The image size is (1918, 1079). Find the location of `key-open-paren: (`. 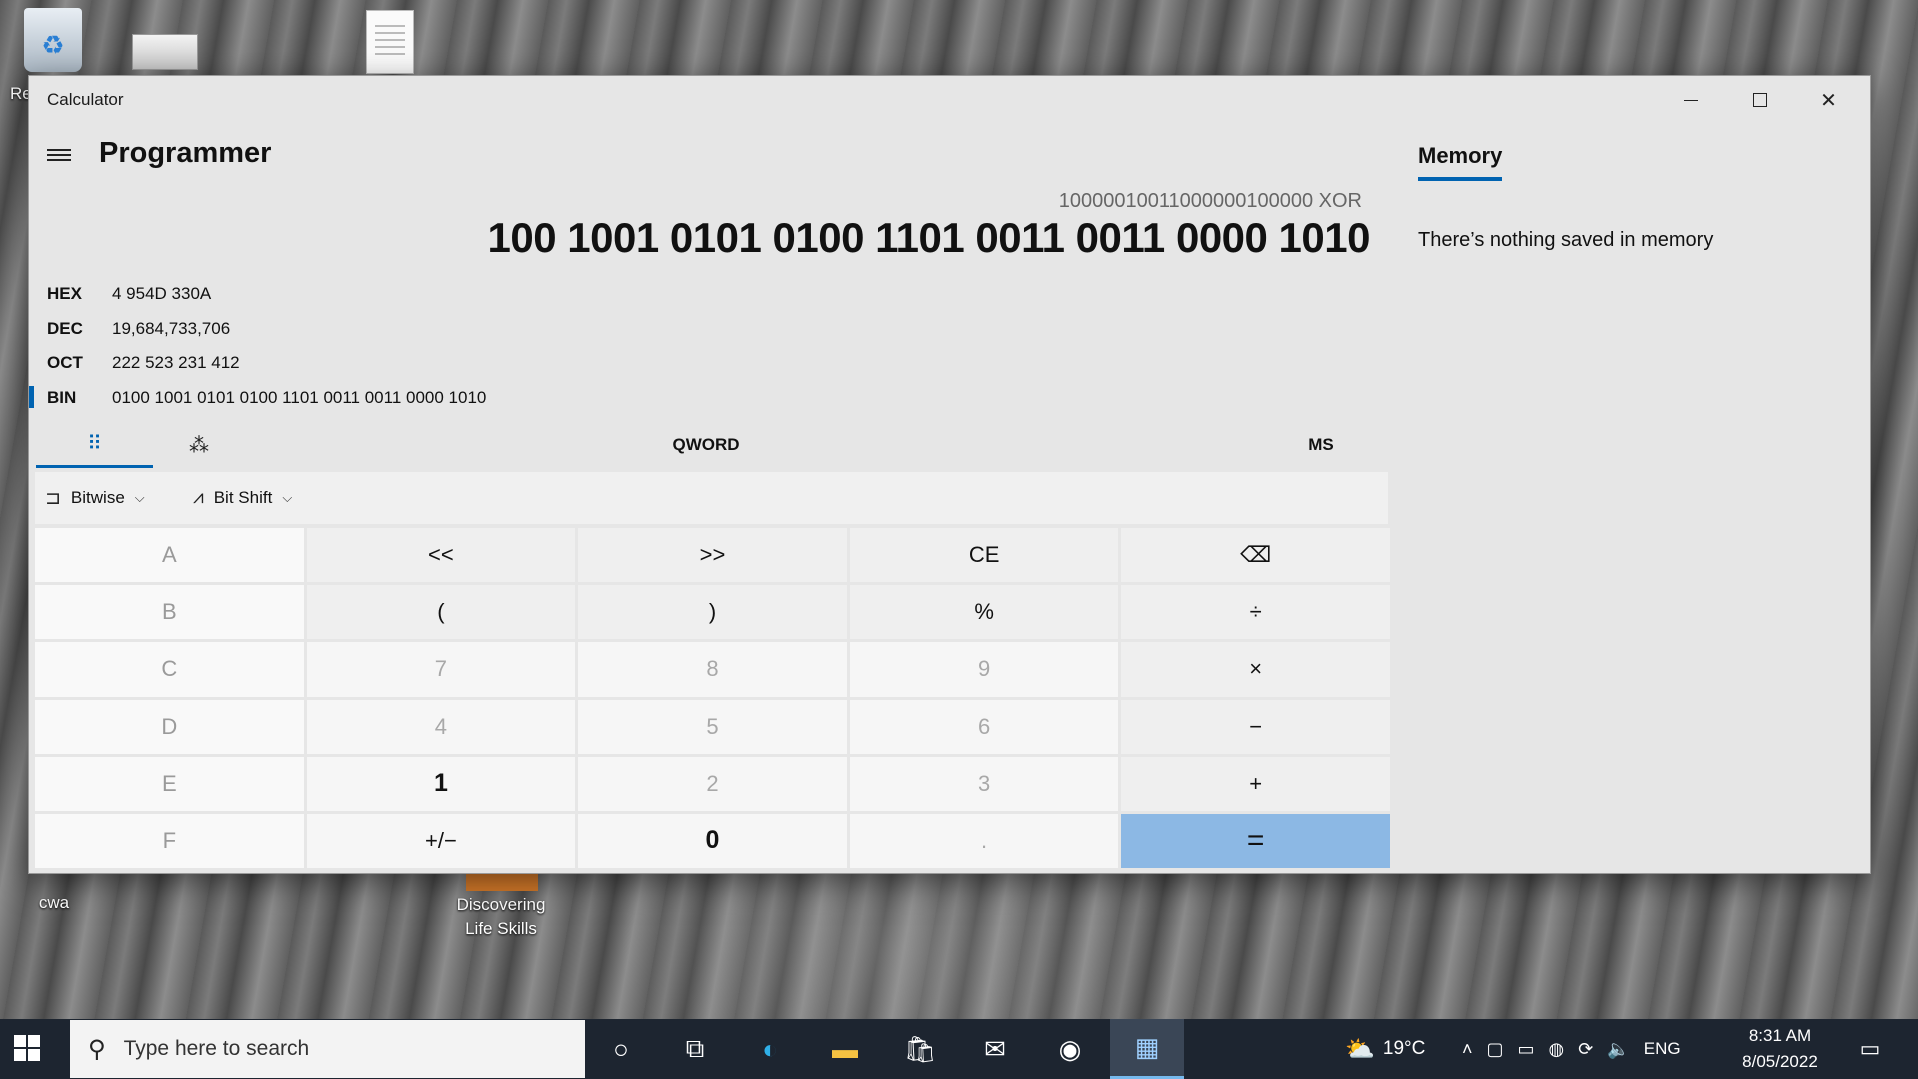

key-open-paren: ( is located at coordinates (441, 612).